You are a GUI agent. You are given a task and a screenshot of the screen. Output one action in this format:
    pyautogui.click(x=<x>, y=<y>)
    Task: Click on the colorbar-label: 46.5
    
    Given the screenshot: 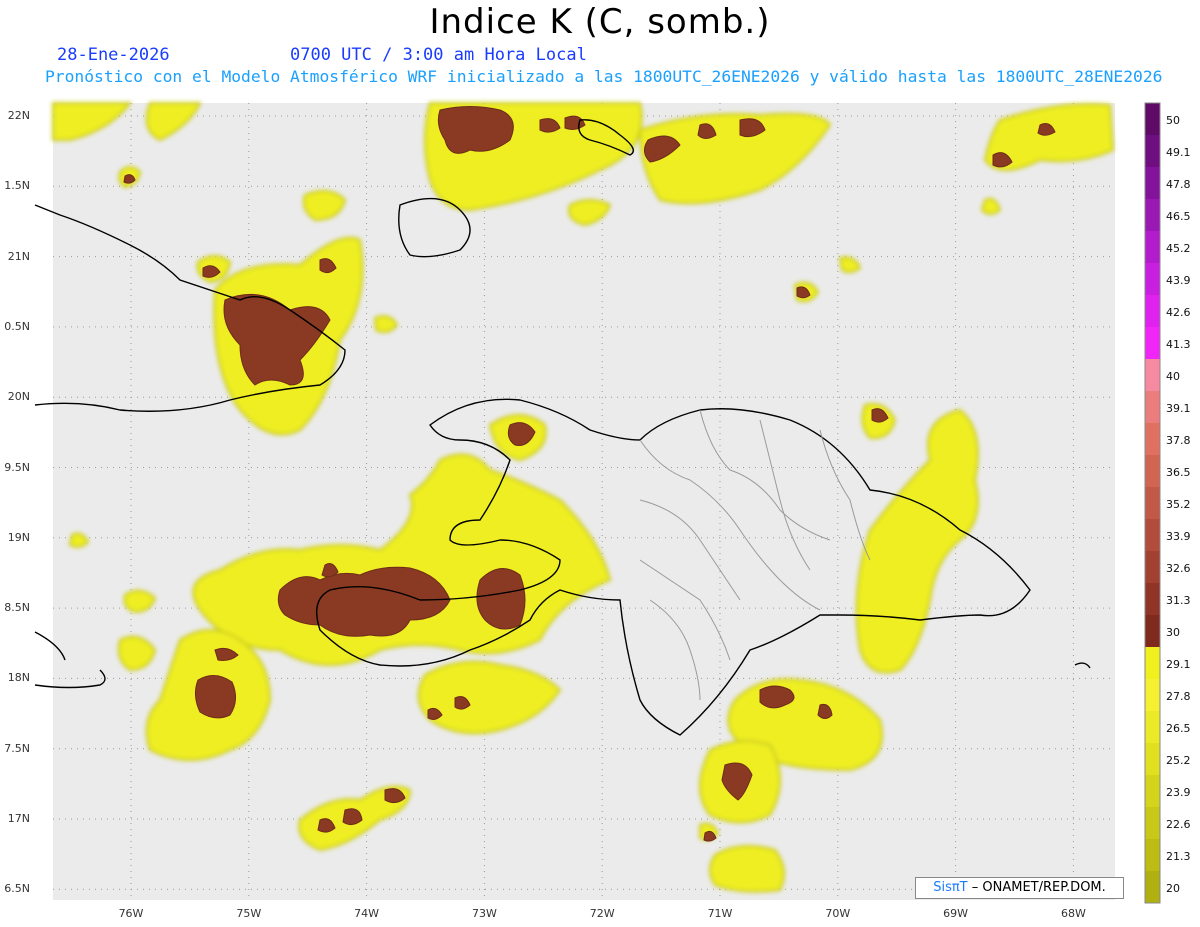 What is the action you would take?
    pyautogui.click(x=1178, y=216)
    